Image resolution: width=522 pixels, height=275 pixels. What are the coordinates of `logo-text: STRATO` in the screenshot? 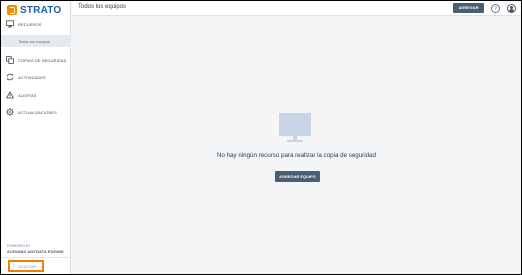 It's located at (41, 10).